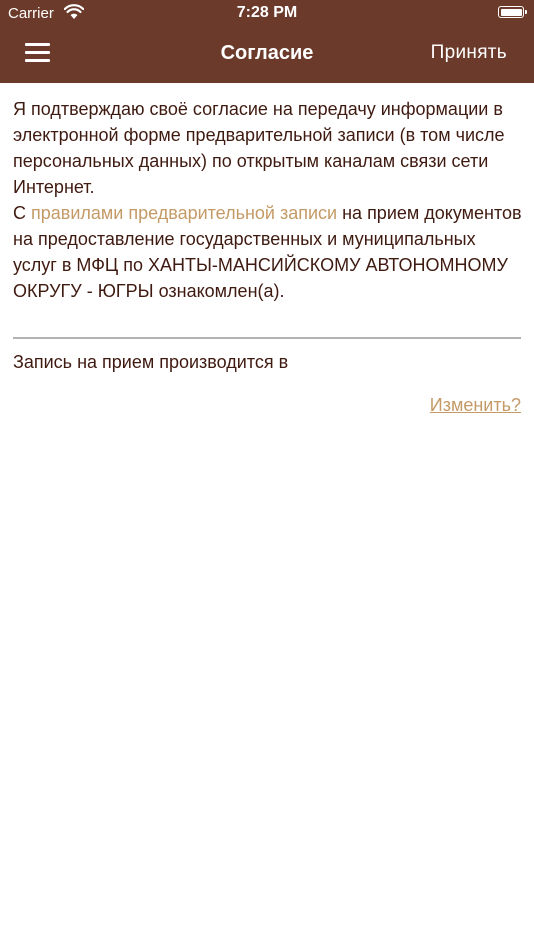  I want to click on accept-button: Принять, so click(469, 53).